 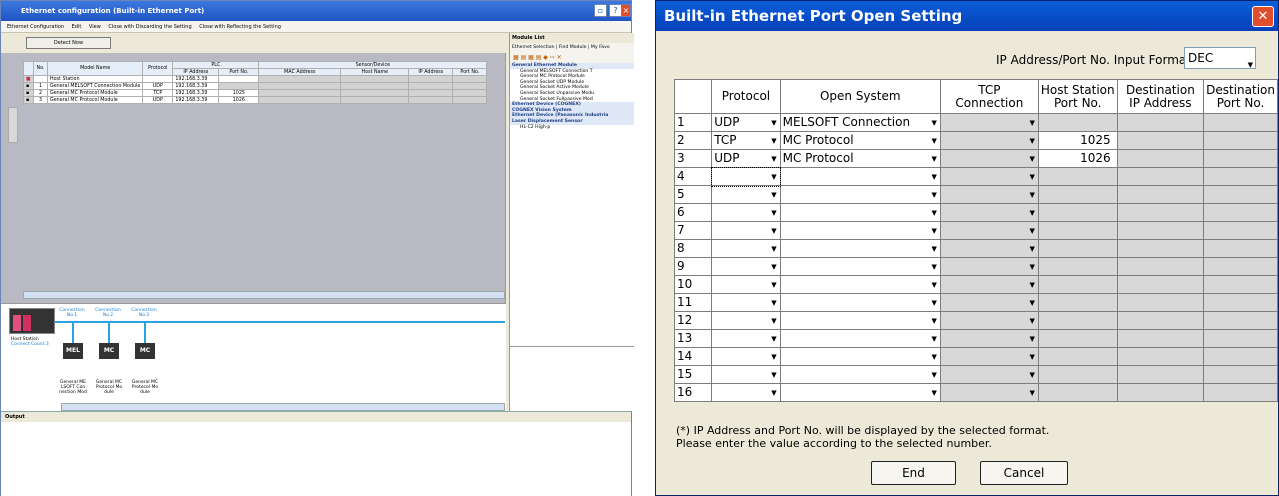 I want to click on tree-item: HL-C2 High-p, so click(x=572, y=128).